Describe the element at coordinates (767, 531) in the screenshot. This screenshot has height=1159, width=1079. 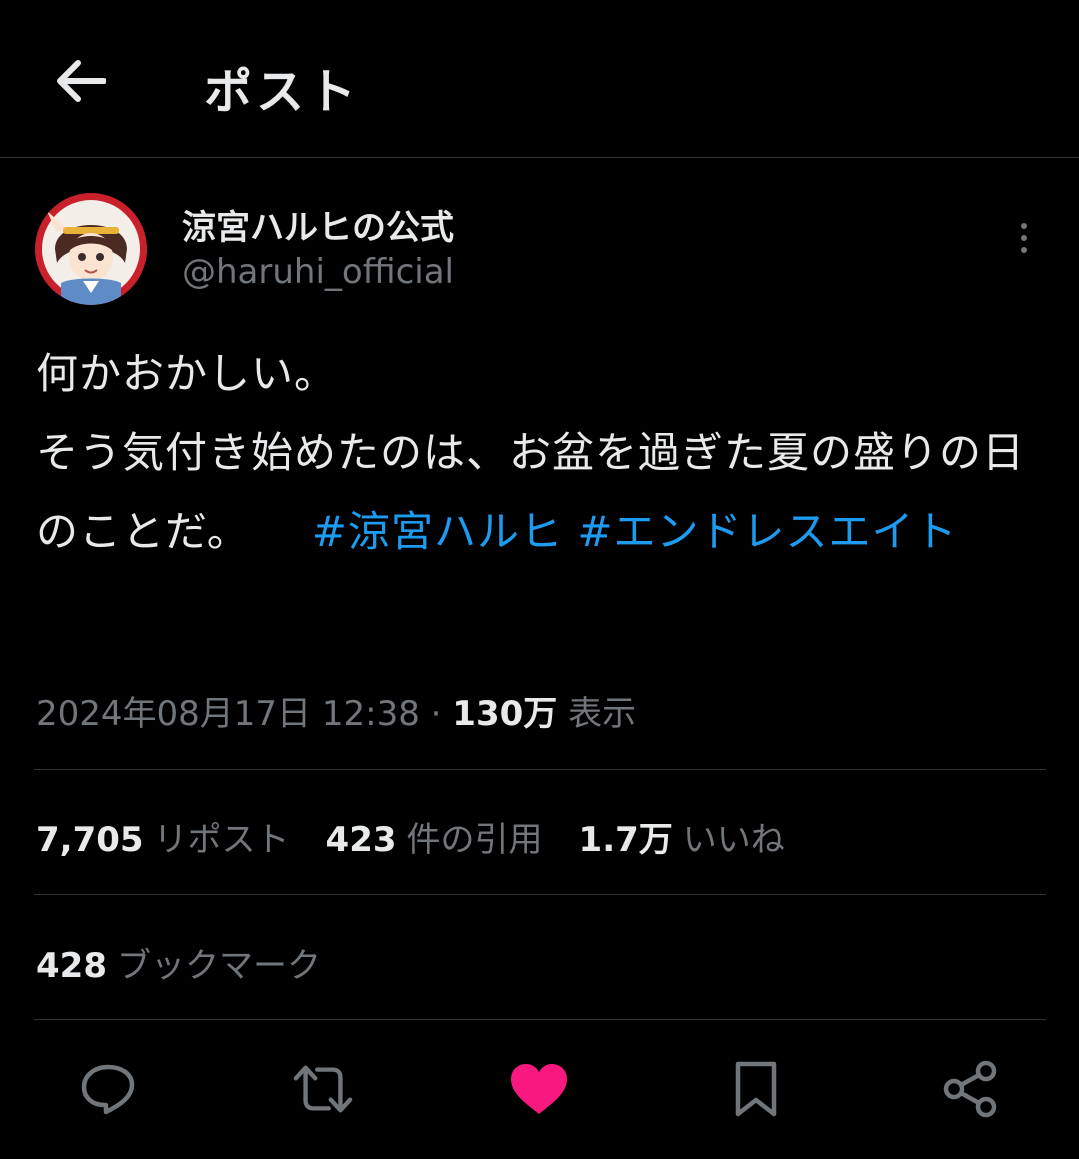
I see `hashtag-link: #エンドレスエイト` at that location.